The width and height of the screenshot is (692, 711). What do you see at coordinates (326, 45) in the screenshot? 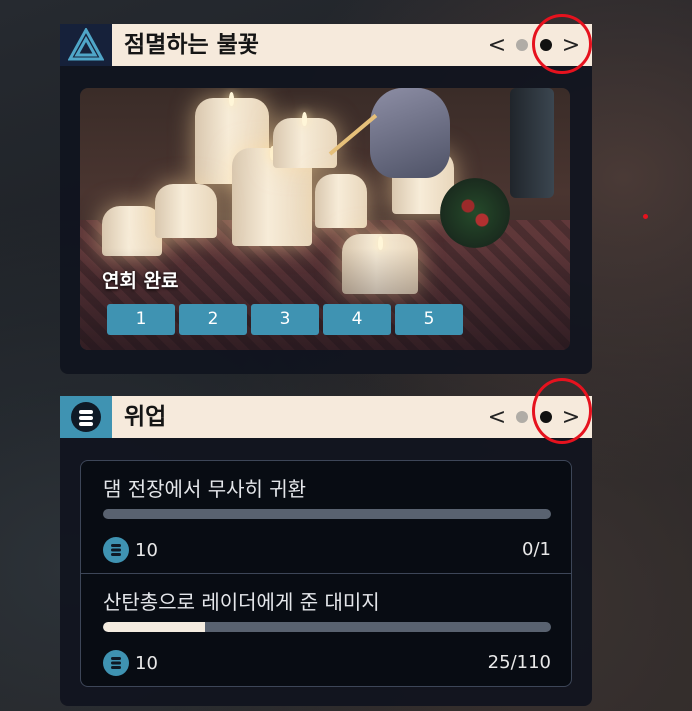
I see `blaze-panel-header: 점멸하는 불꽃 < >` at bounding box center [326, 45].